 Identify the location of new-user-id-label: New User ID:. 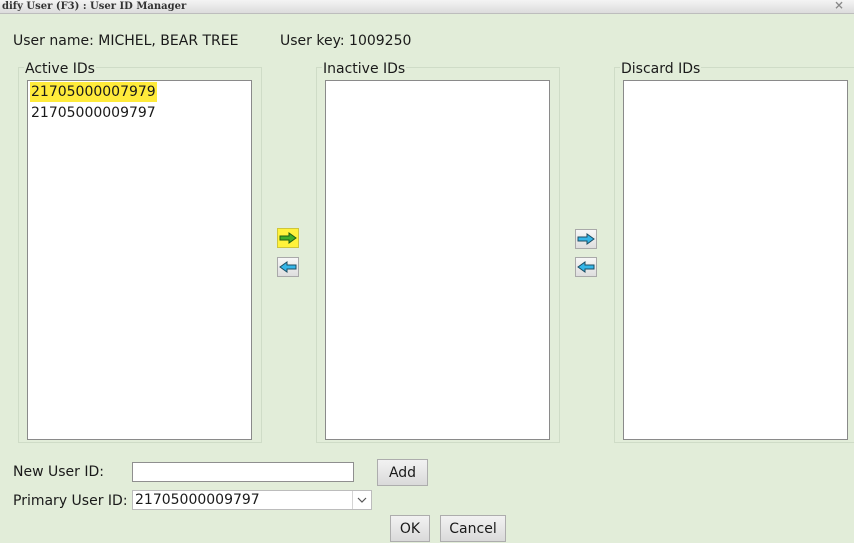
(58, 472).